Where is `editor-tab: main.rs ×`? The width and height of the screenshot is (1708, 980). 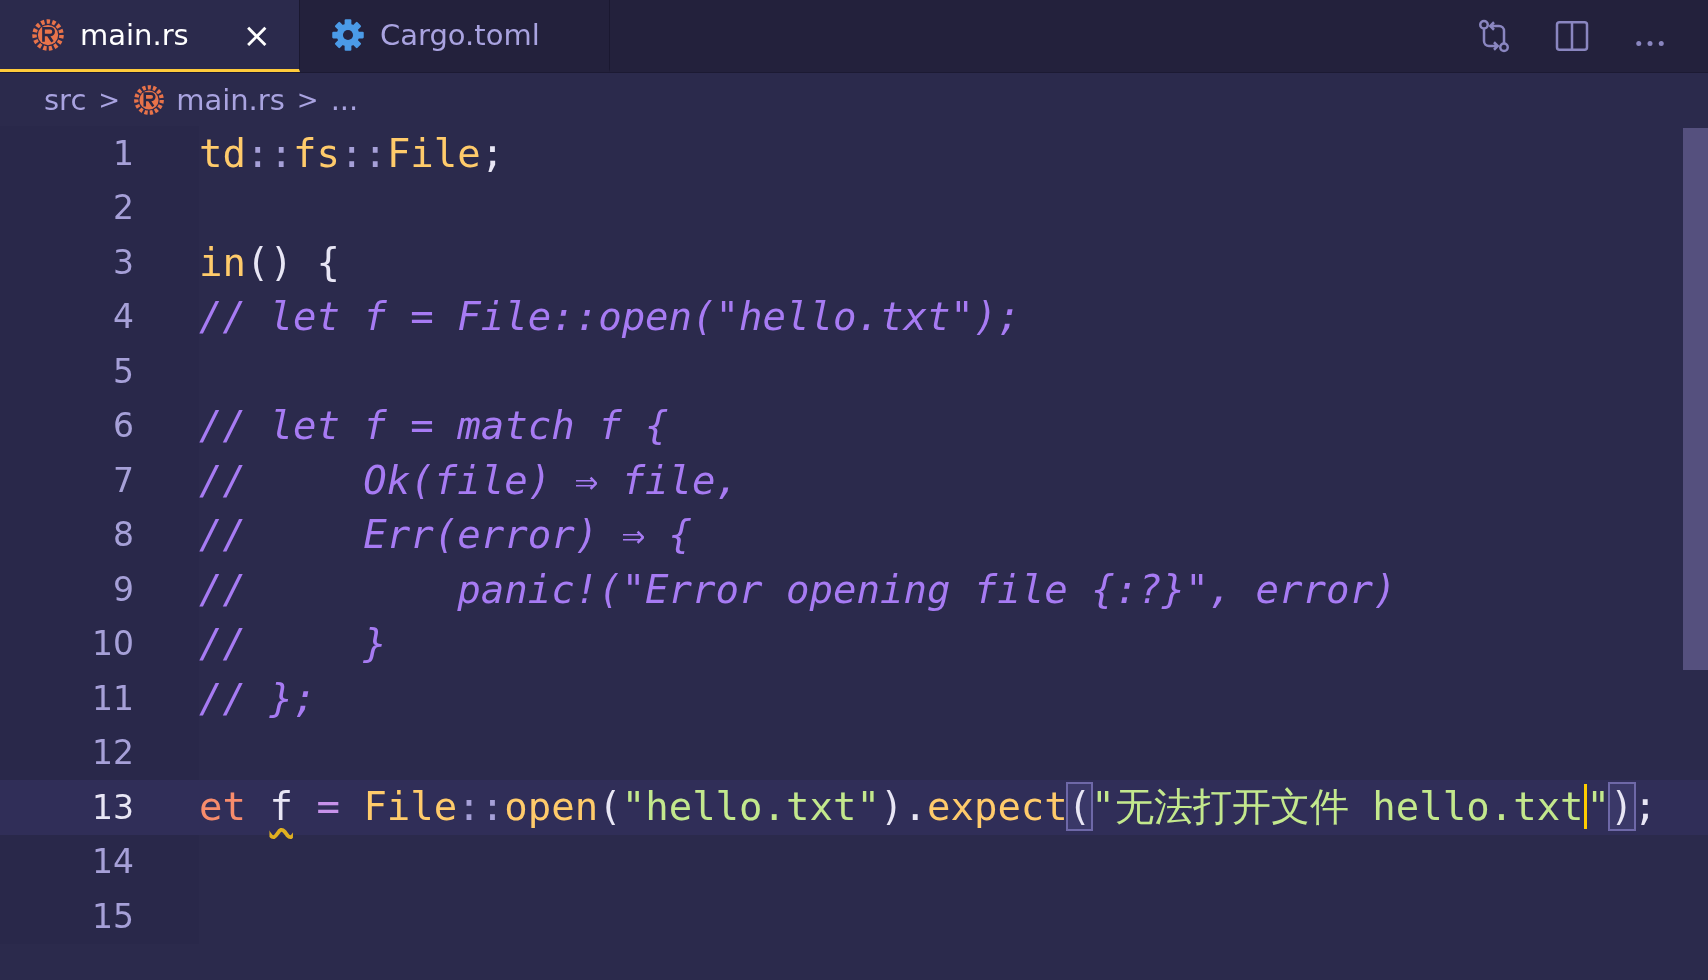 editor-tab: main.rs × is located at coordinates (150, 36).